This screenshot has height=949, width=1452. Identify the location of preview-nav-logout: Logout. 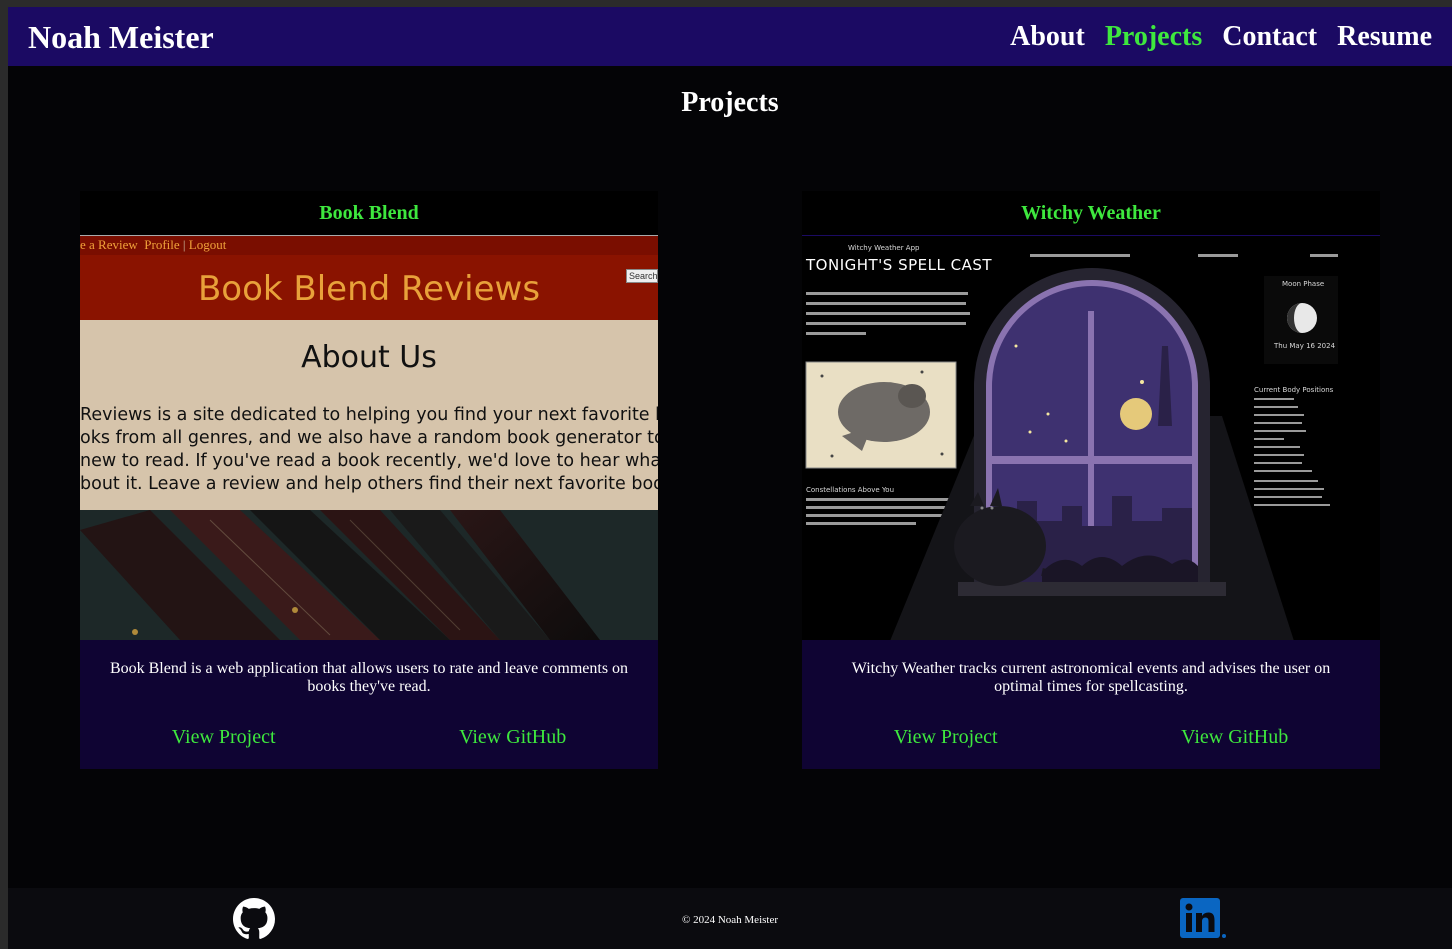
(207, 244).